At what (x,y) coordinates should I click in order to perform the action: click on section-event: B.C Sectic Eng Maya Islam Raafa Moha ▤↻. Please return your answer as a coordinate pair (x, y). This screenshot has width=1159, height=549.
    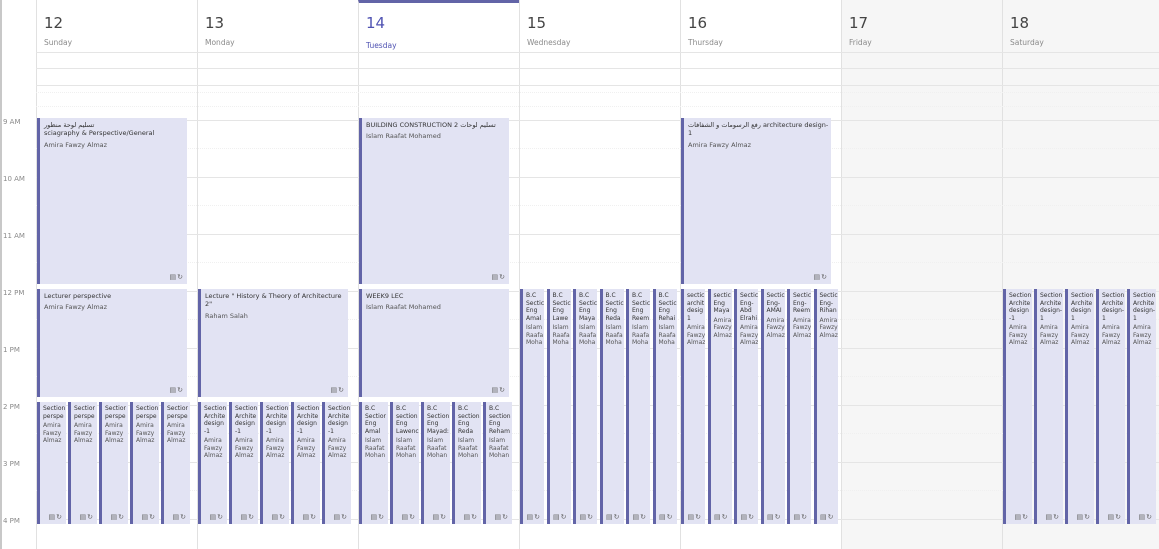
    Looking at the image, I should click on (585, 406).